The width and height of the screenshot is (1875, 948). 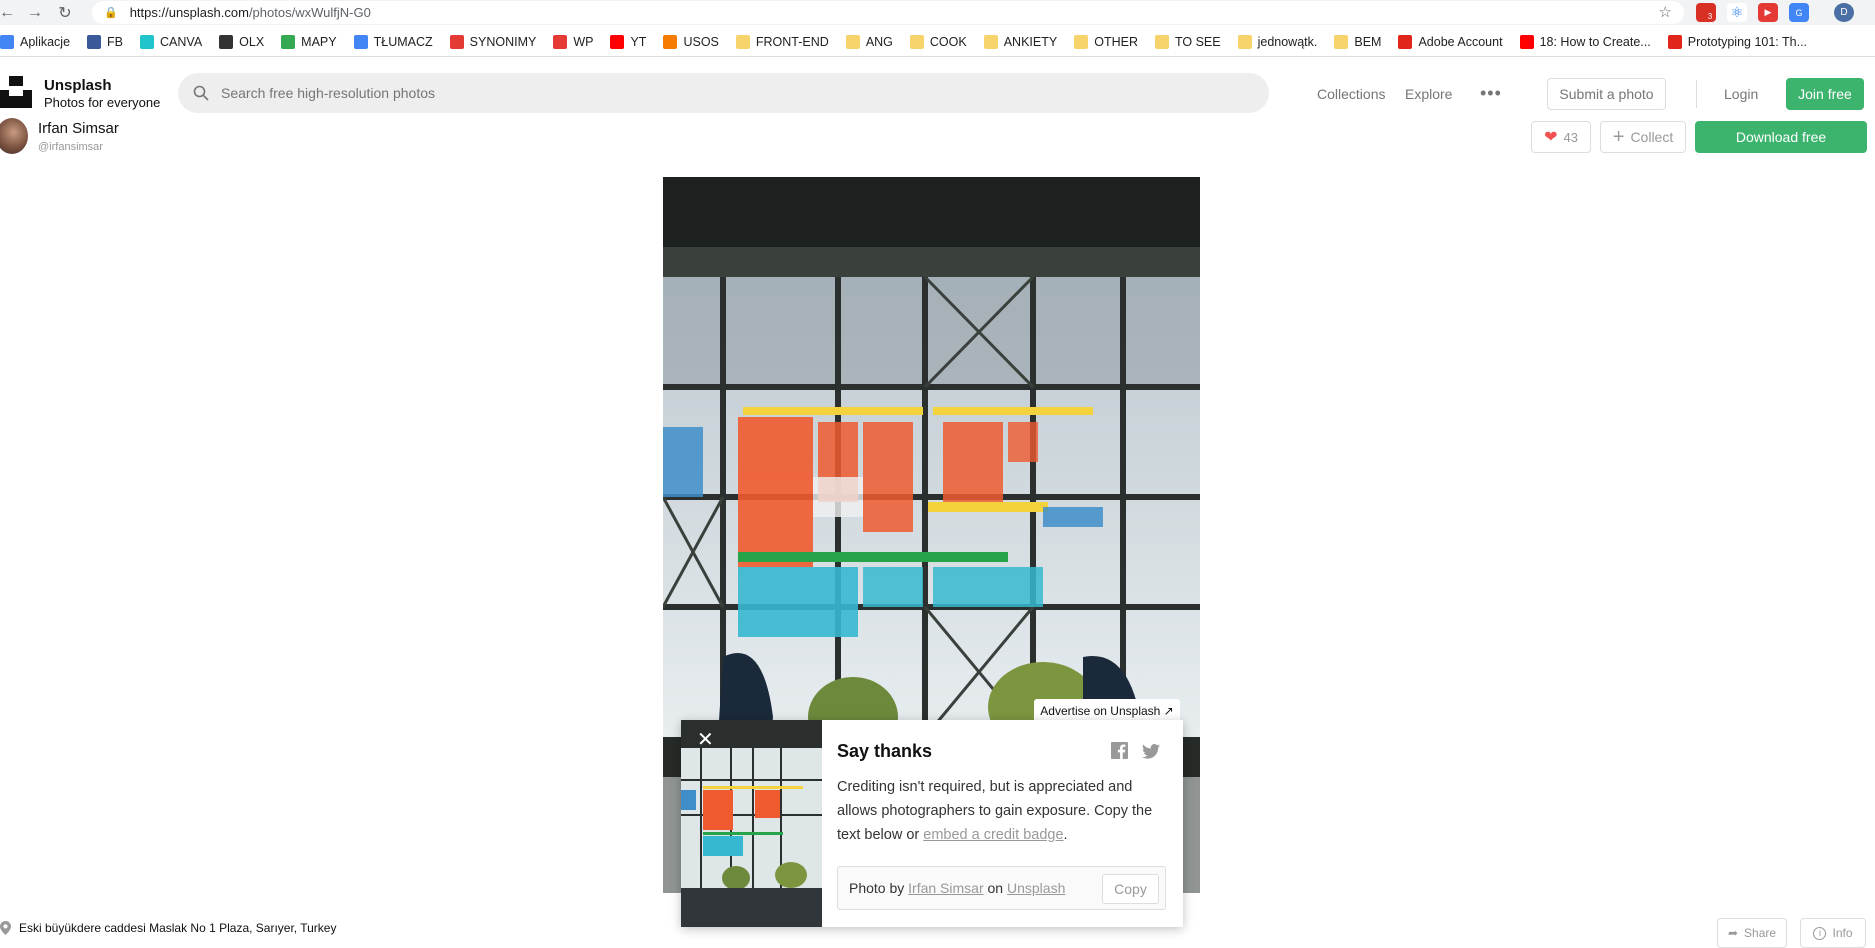 I want to click on close-icon: ✕, so click(x=705, y=740).